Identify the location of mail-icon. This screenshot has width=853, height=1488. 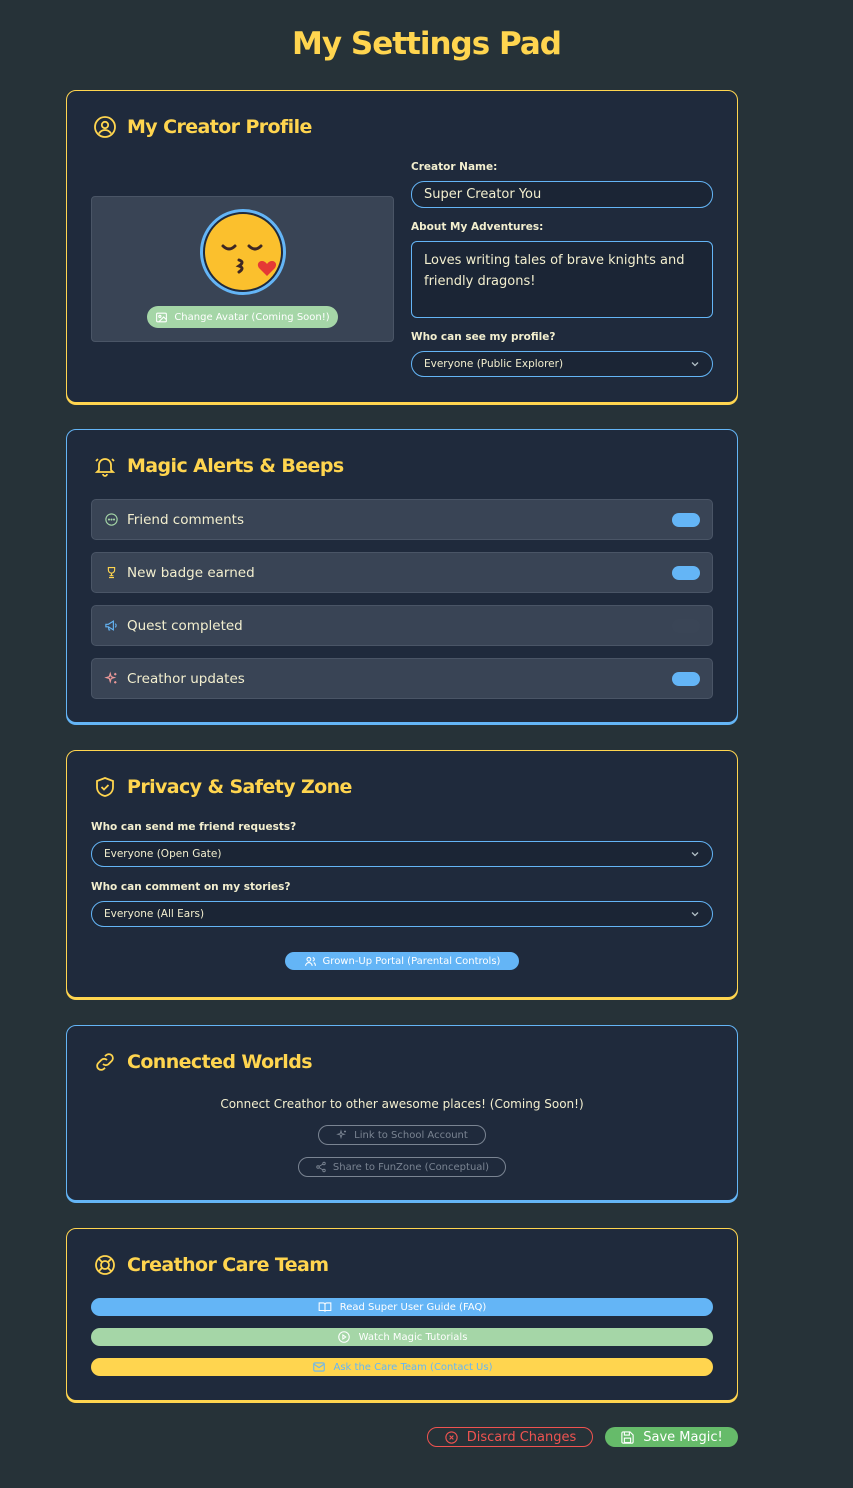
(318, 1367).